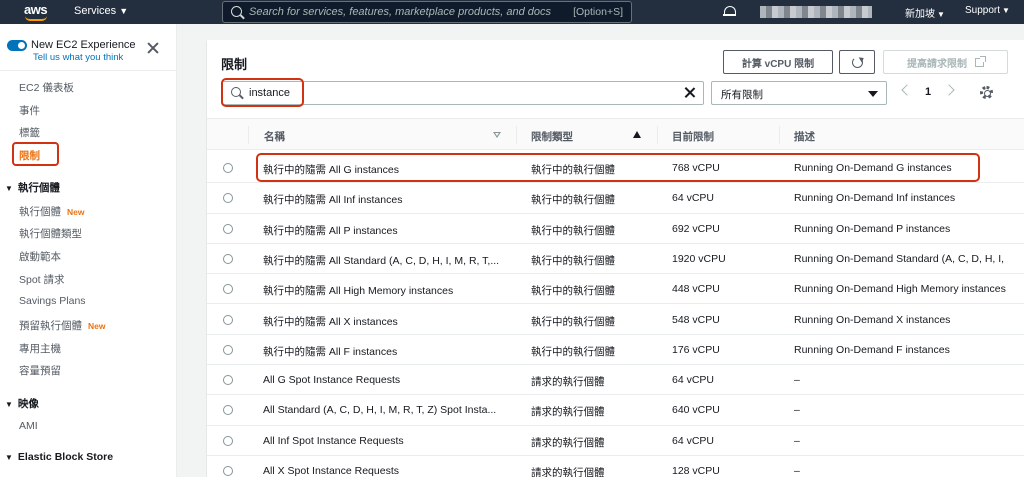 The image size is (1024, 477). Describe the element at coordinates (46, 87) in the screenshot. I see `sidebar-item-ec2-dashboard: EC2 儀表板` at that location.